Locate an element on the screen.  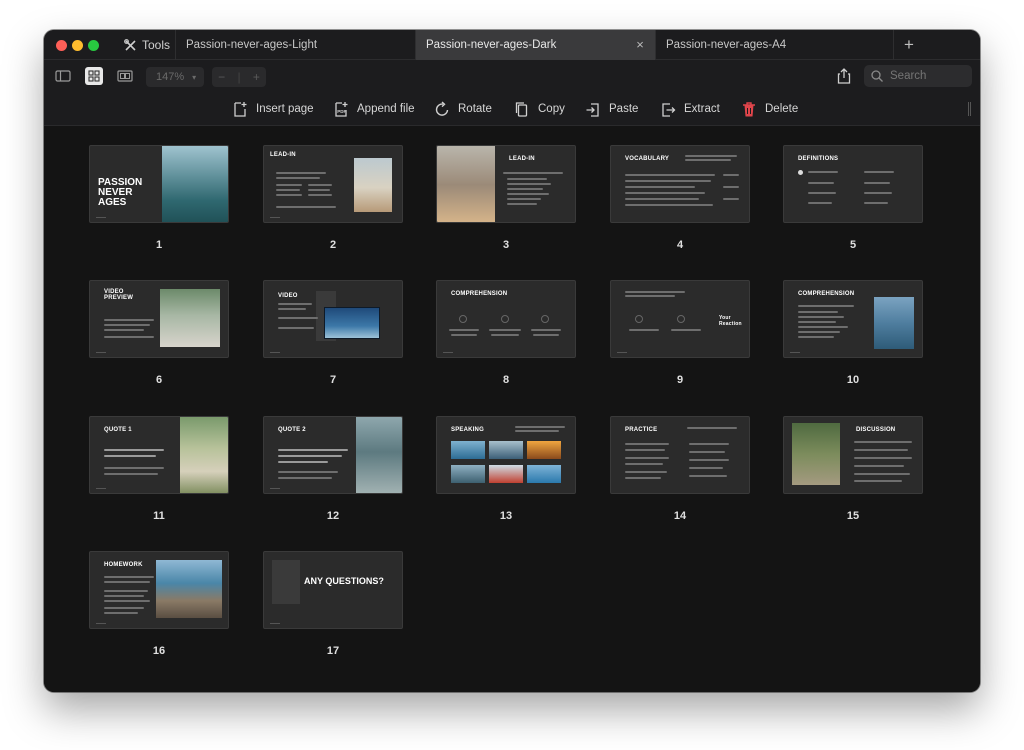
page-number: 11 is located at coordinates (159, 516).